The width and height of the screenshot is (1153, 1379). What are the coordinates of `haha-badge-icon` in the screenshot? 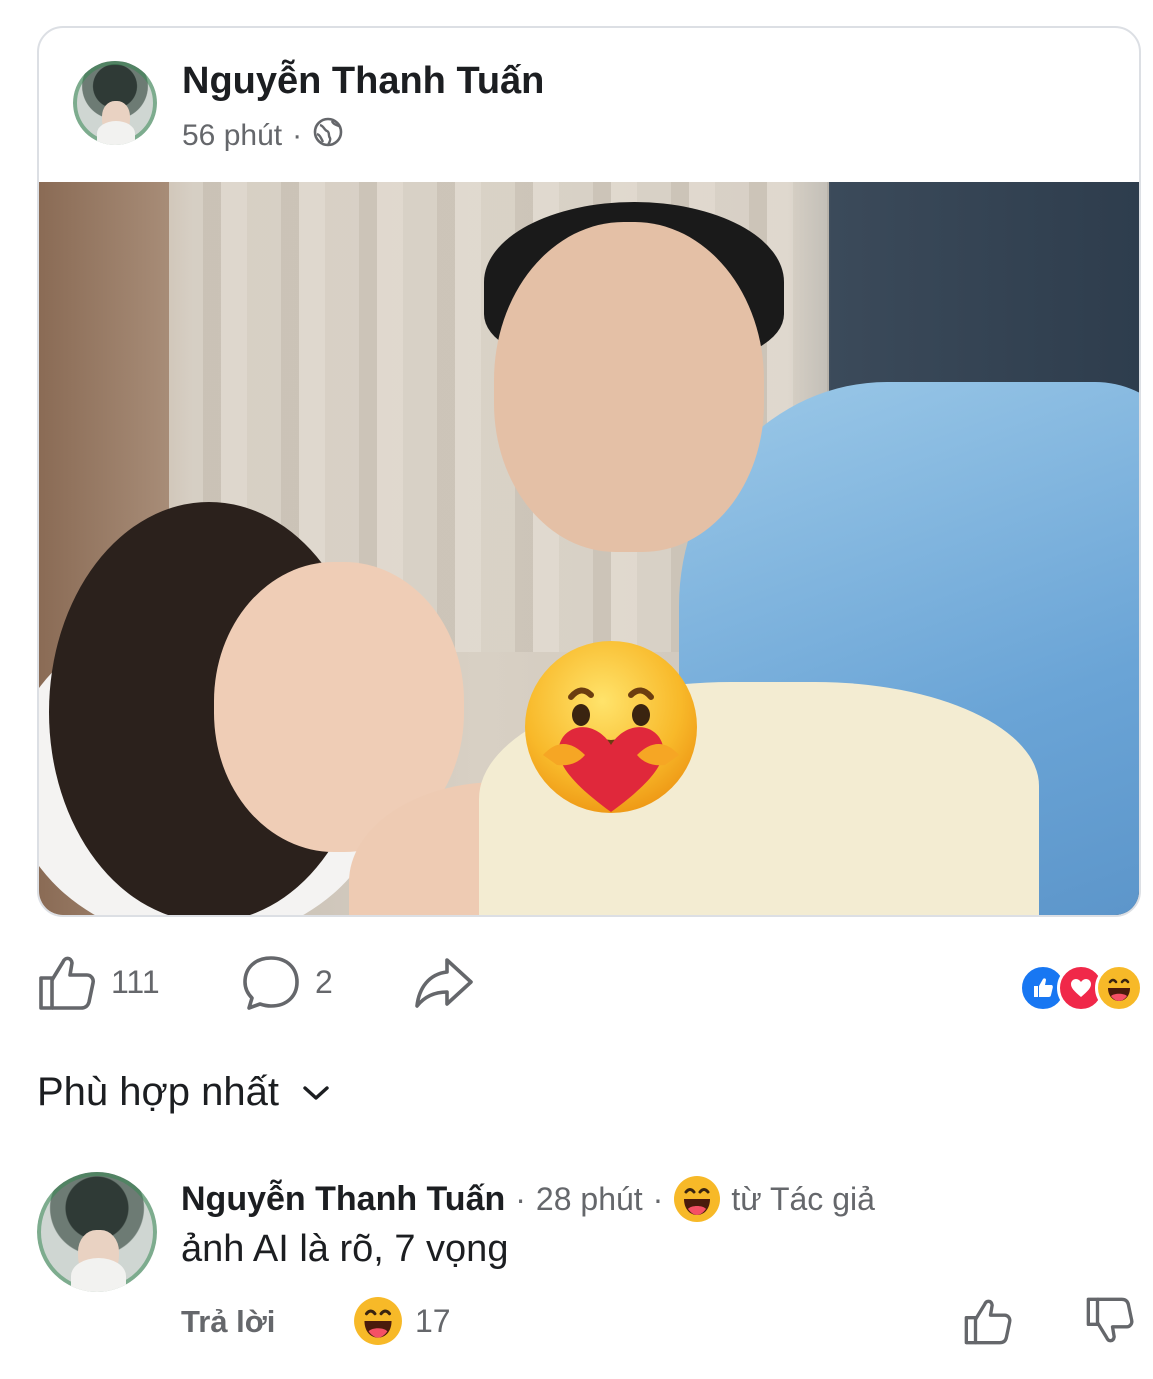 It's located at (697, 1199).